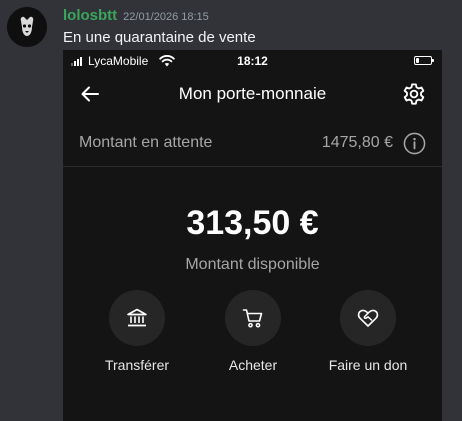 Image resolution: width=462 pixels, height=421 pixels. I want to click on buy-icon-circle, so click(253, 318).